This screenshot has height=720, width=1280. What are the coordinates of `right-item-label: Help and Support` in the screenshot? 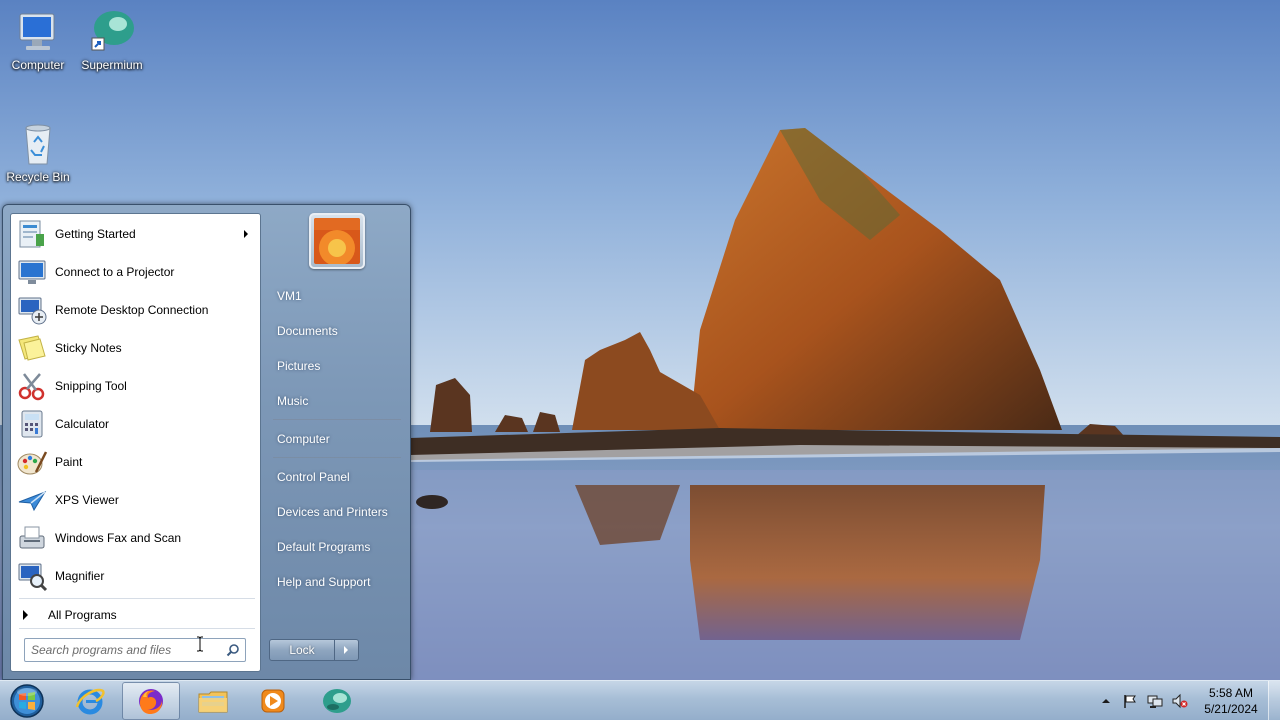 It's located at (324, 582).